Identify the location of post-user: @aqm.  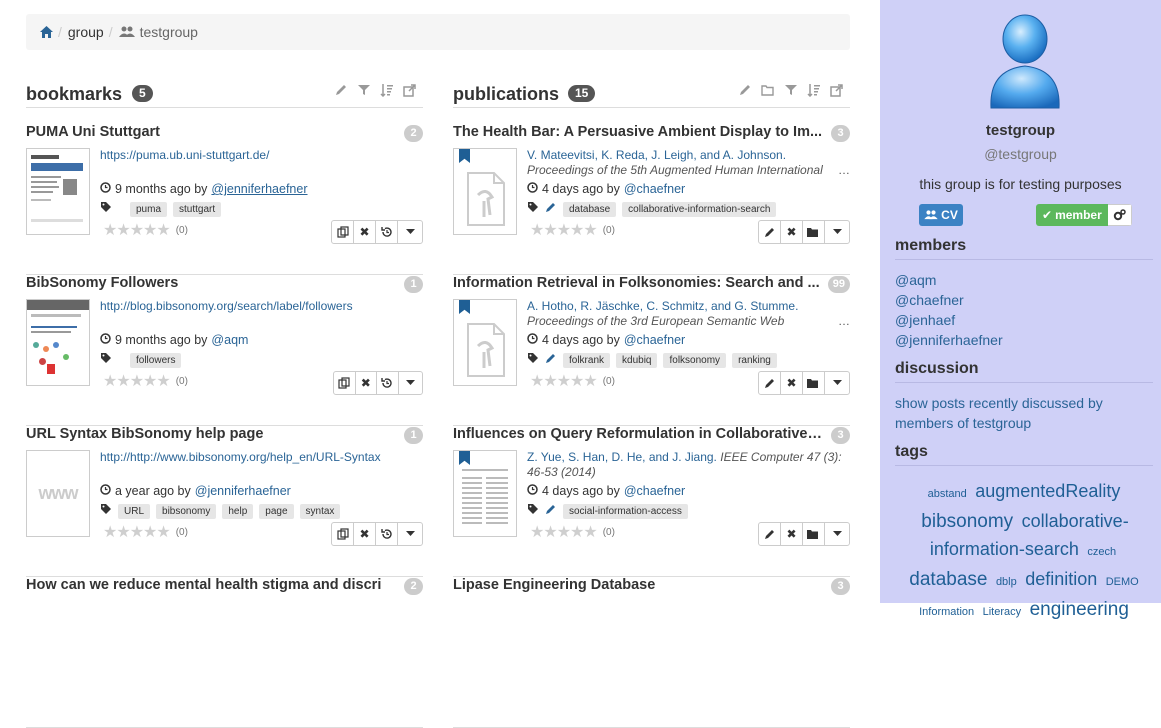
(229, 340).